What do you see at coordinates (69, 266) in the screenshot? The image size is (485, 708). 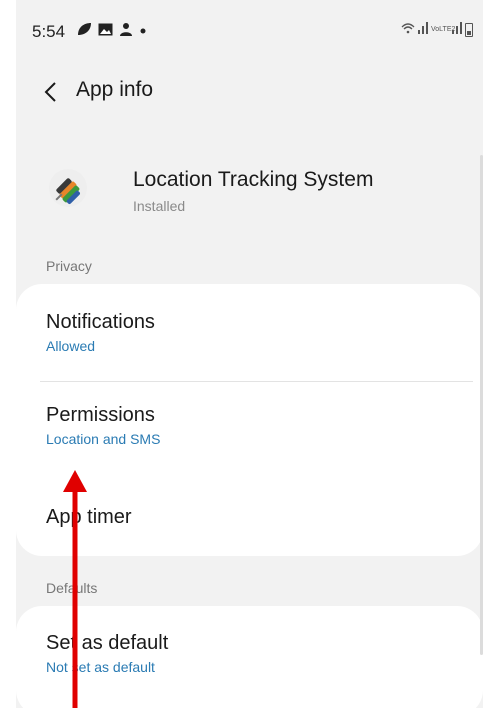 I see `section-label-privacy: Privacy` at bounding box center [69, 266].